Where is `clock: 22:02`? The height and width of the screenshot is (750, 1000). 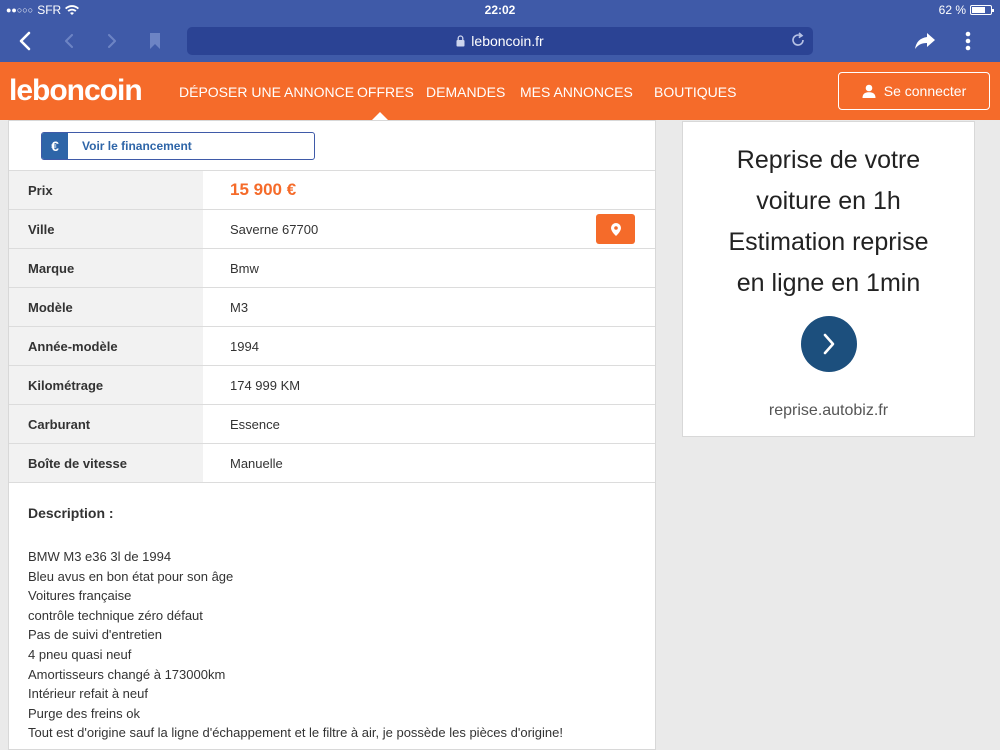
clock: 22:02 is located at coordinates (500, 10).